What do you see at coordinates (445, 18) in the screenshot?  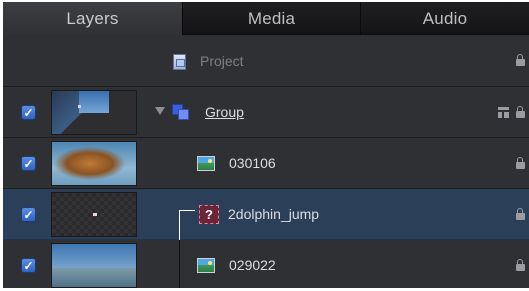 I see `tab-audio: Audio` at bounding box center [445, 18].